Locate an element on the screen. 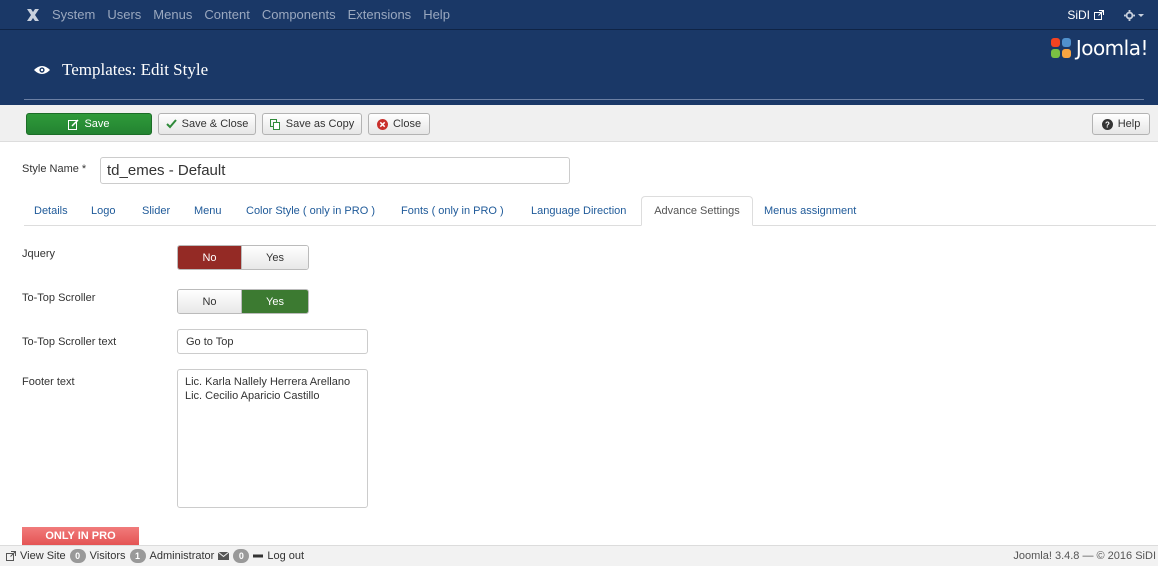 The image size is (1158, 566). help-icon: ? is located at coordinates (1107, 124).